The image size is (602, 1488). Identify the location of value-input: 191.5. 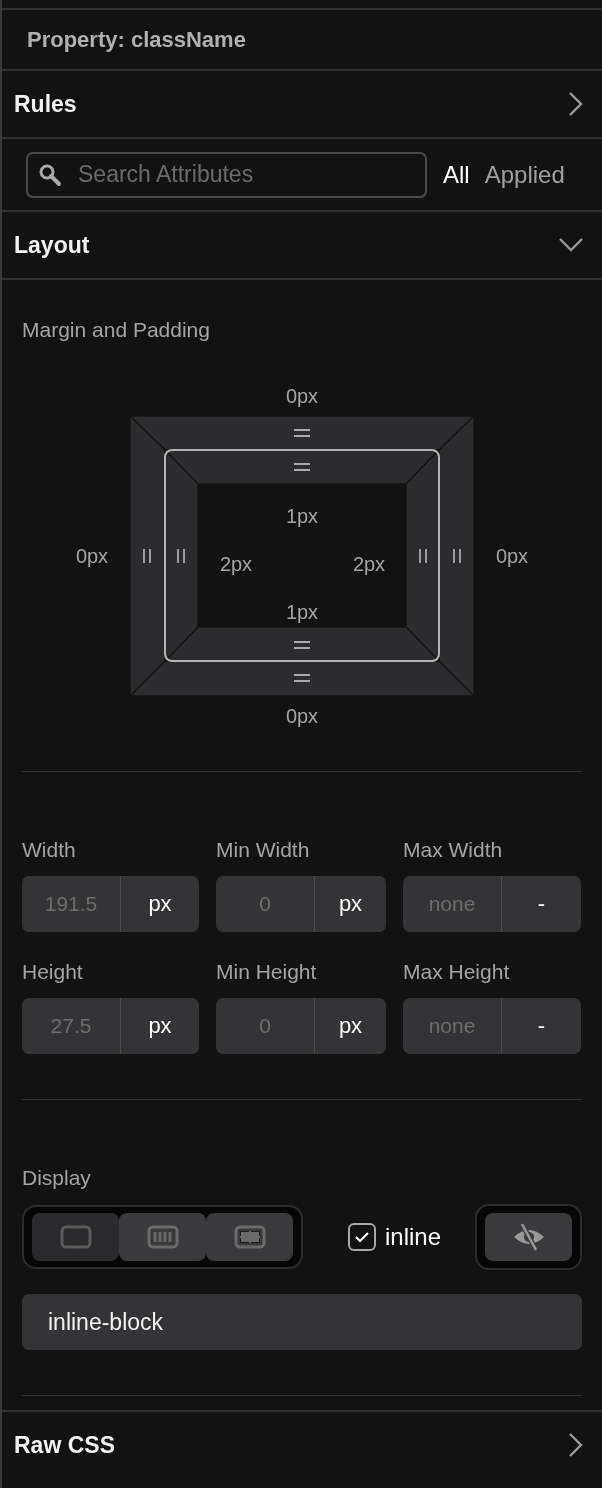
(71, 904).